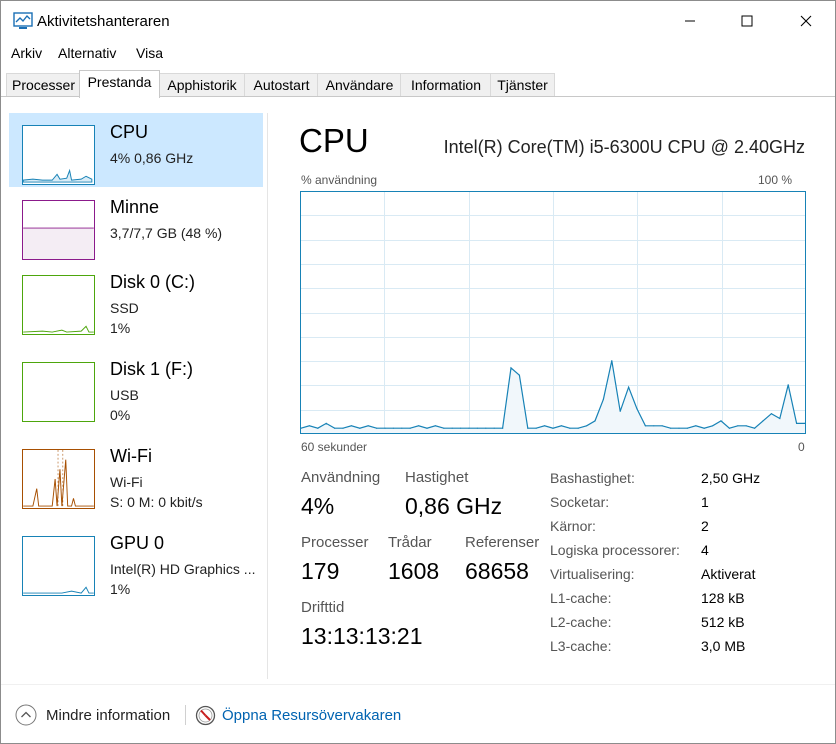 The height and width of the screenshot is (744, 836). I want to click on tab-prestanda: Prestanda, so click(119, 84).